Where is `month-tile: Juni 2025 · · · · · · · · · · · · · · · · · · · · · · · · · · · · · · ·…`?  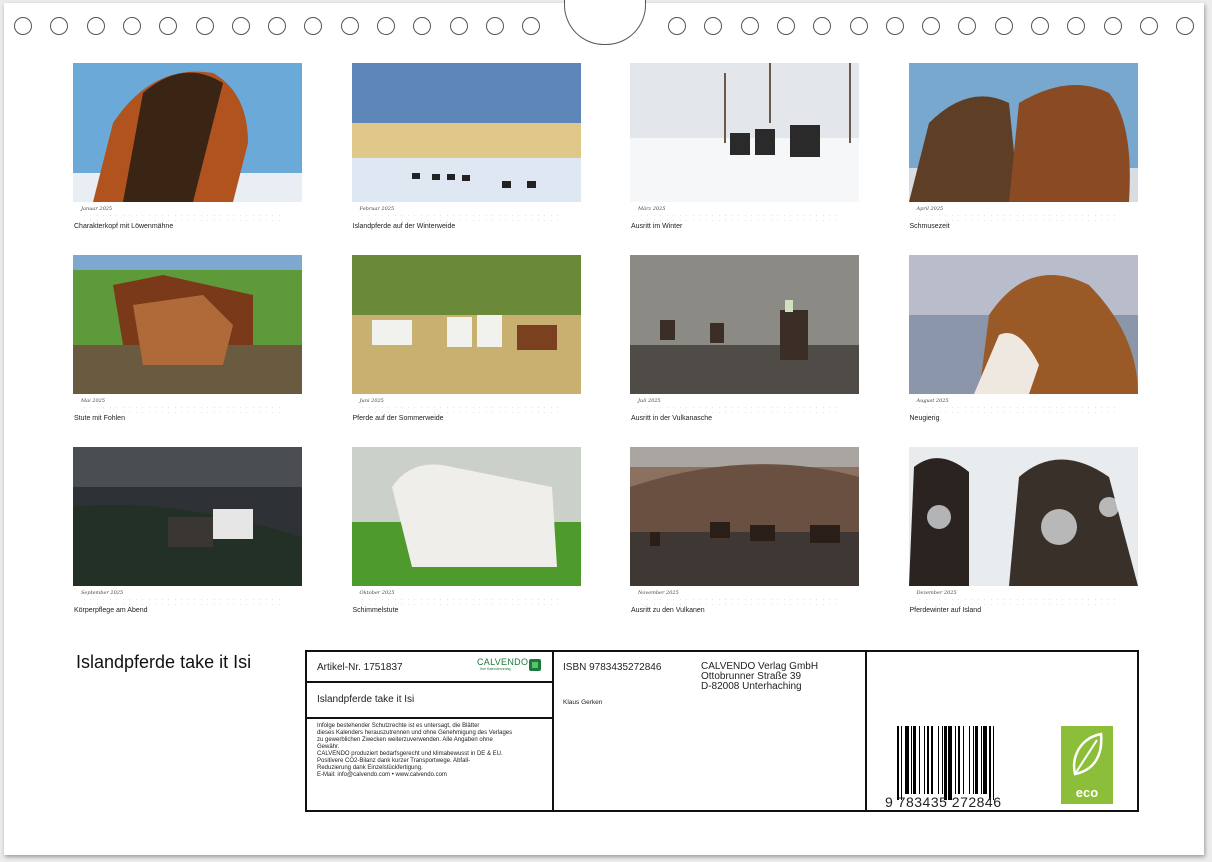 month-tile: Juni 2025 · · · · · · · · · · · · · · · · · · · · · · · · · · · · · · ·… is located at coordinates (466, 338).